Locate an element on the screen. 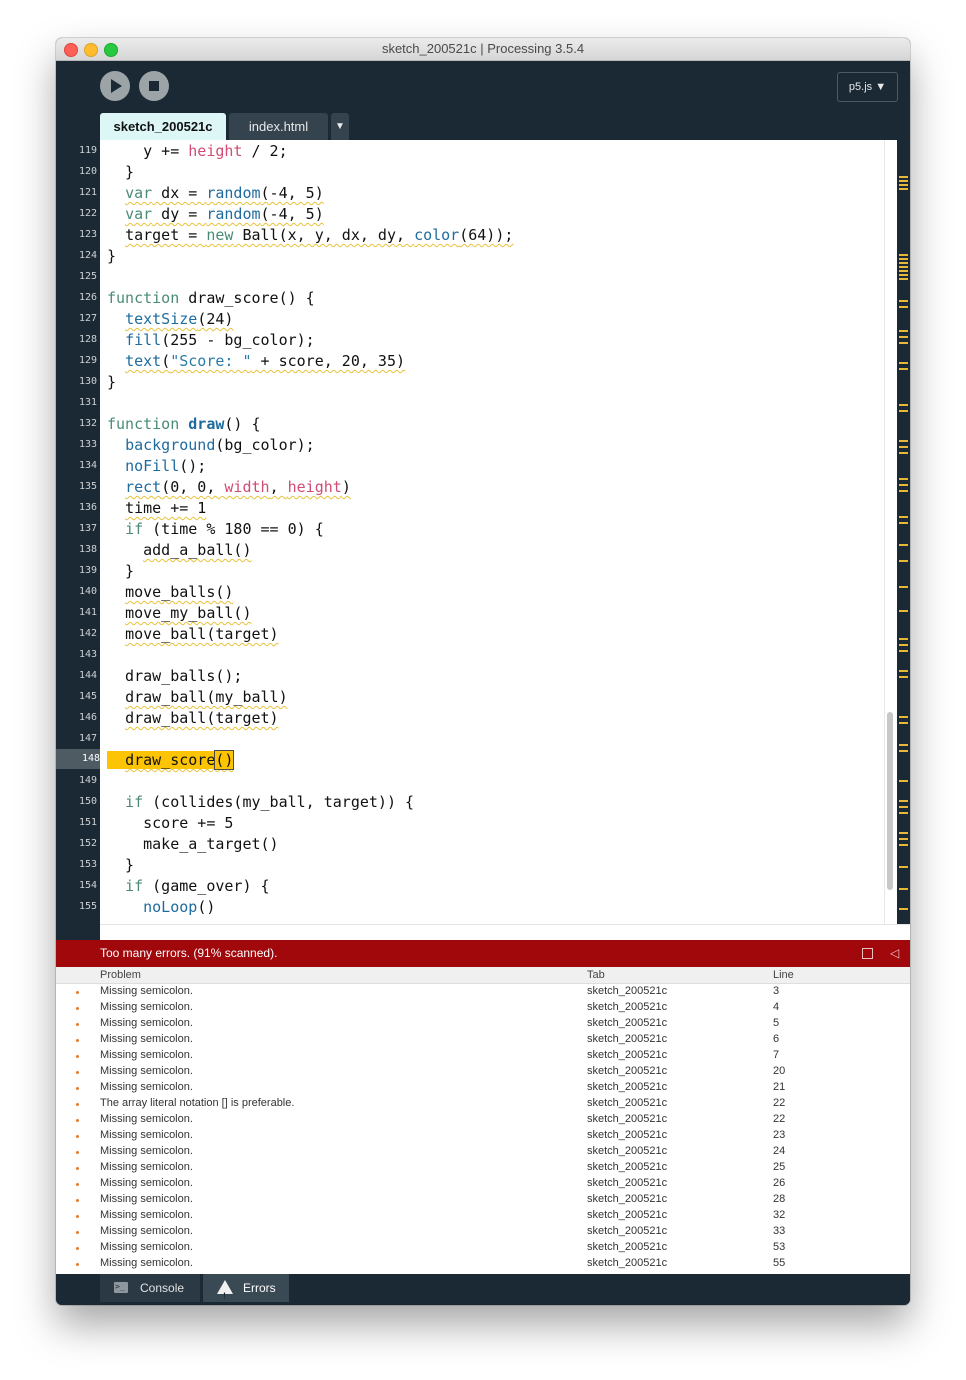 This screenshot has height=1380, width=966. code-line: move_balls() is located at coordinates (310, 592).